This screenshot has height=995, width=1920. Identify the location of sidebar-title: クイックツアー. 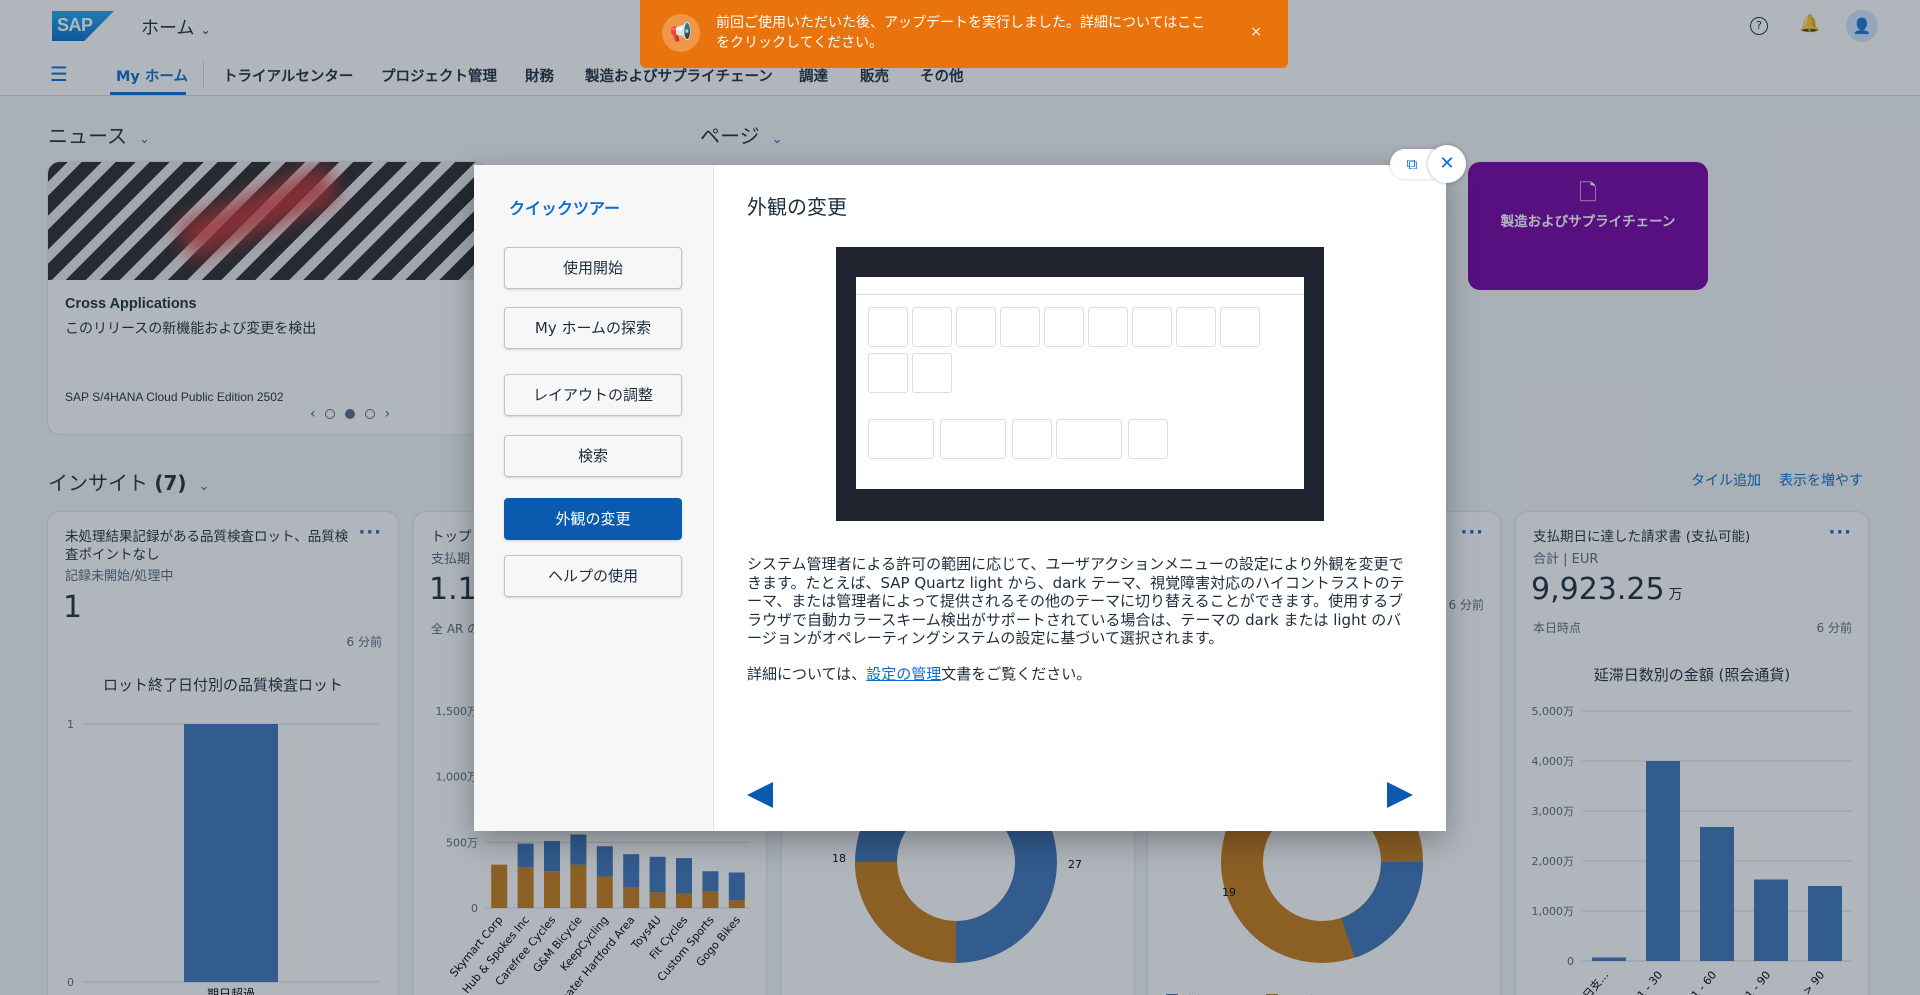
(565, 208).